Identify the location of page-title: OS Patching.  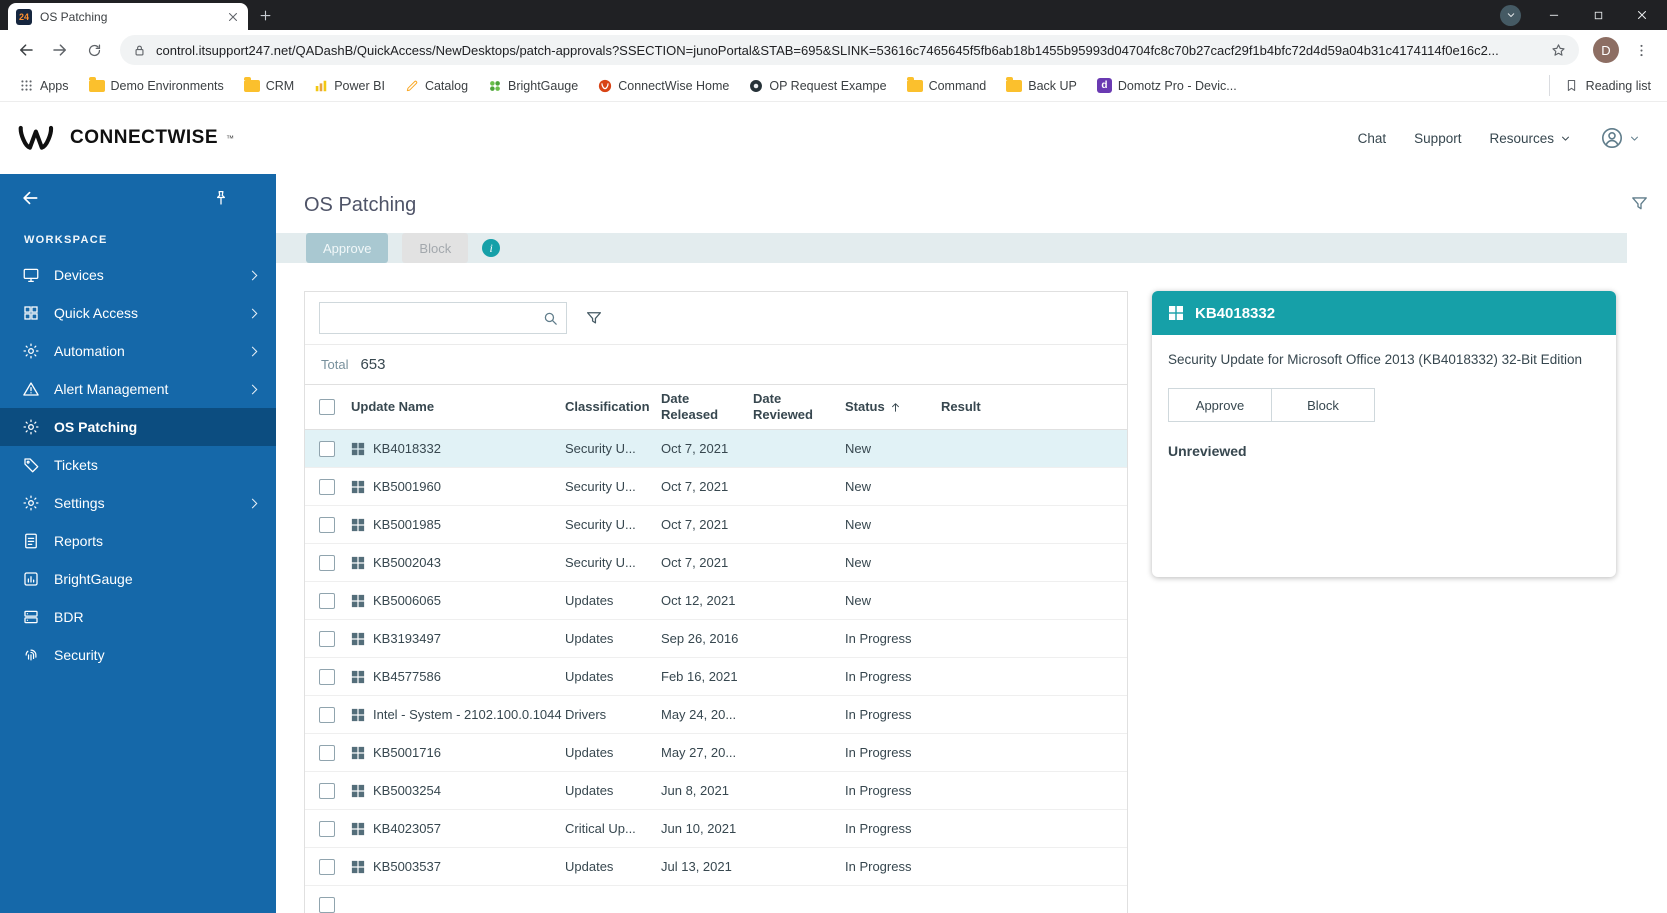
(360, 205).